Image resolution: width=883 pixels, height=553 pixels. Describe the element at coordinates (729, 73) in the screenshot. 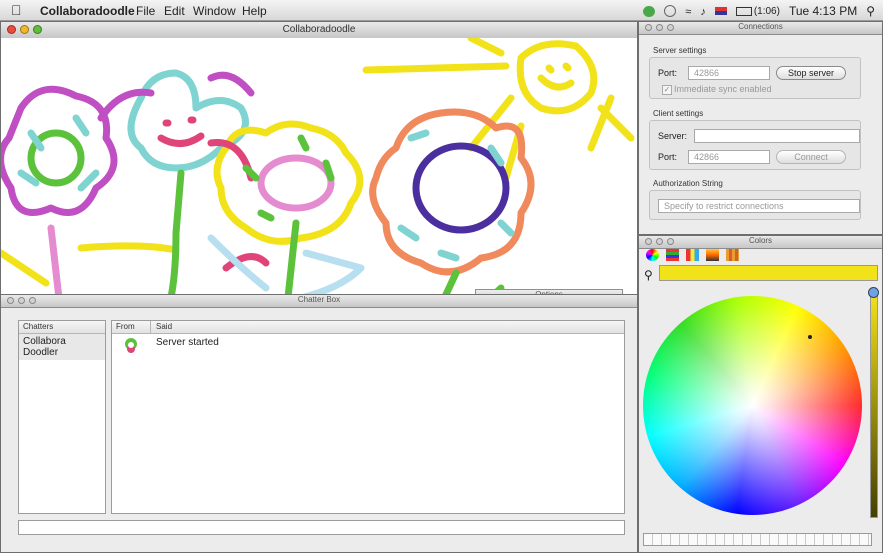

I see `server-port-field: 42866` at that location.